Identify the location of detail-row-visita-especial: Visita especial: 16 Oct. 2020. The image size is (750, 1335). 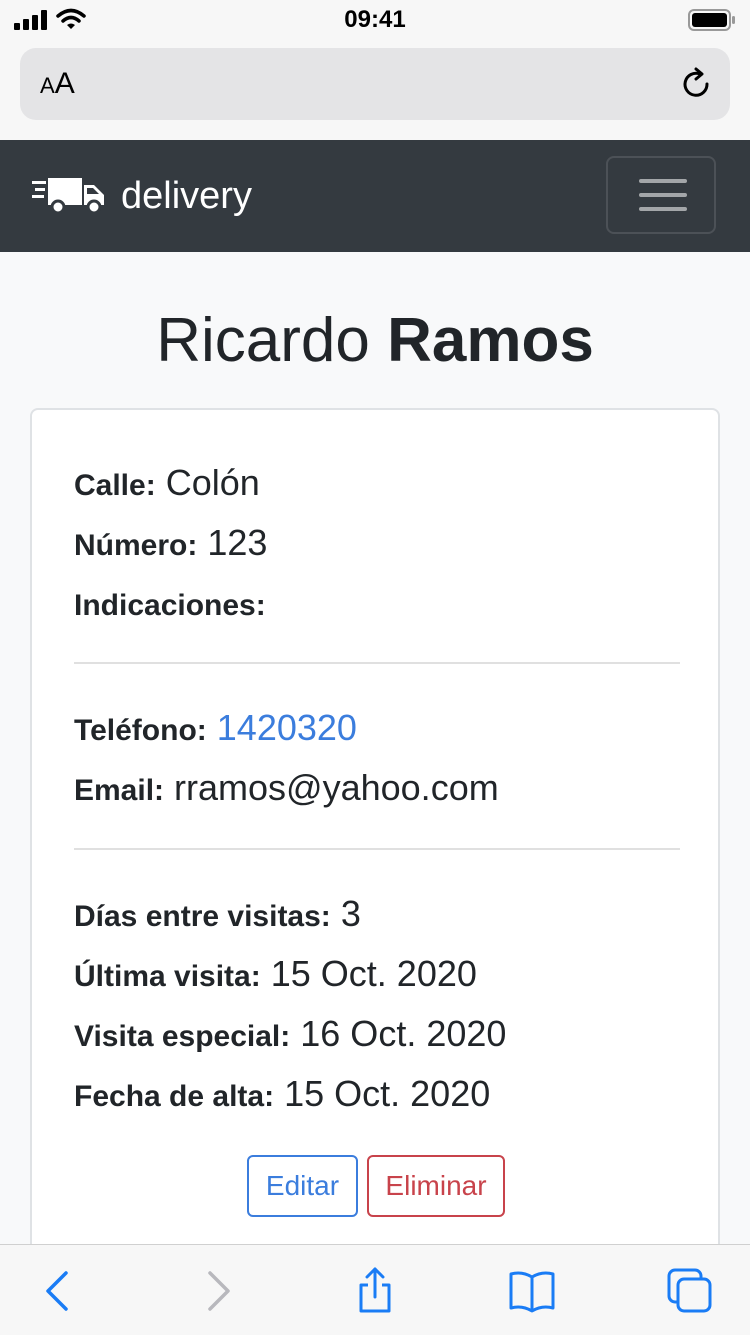
(290, 1034).